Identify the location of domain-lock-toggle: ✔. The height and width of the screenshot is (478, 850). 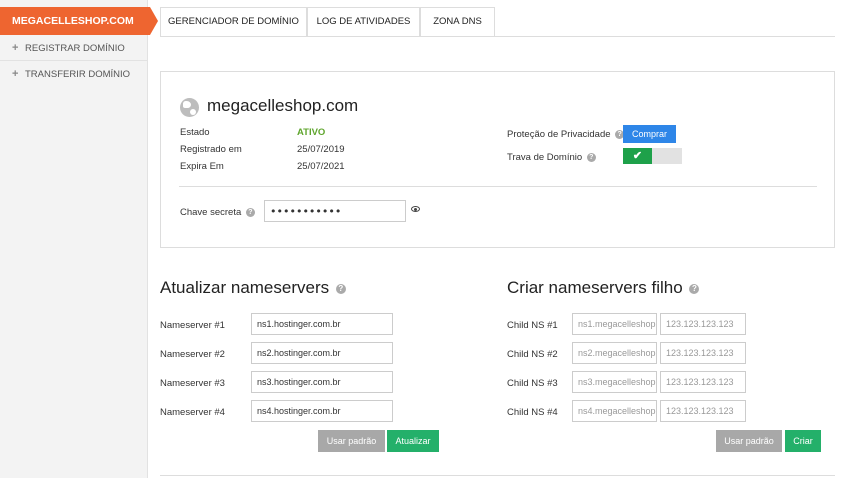
(652, 156).